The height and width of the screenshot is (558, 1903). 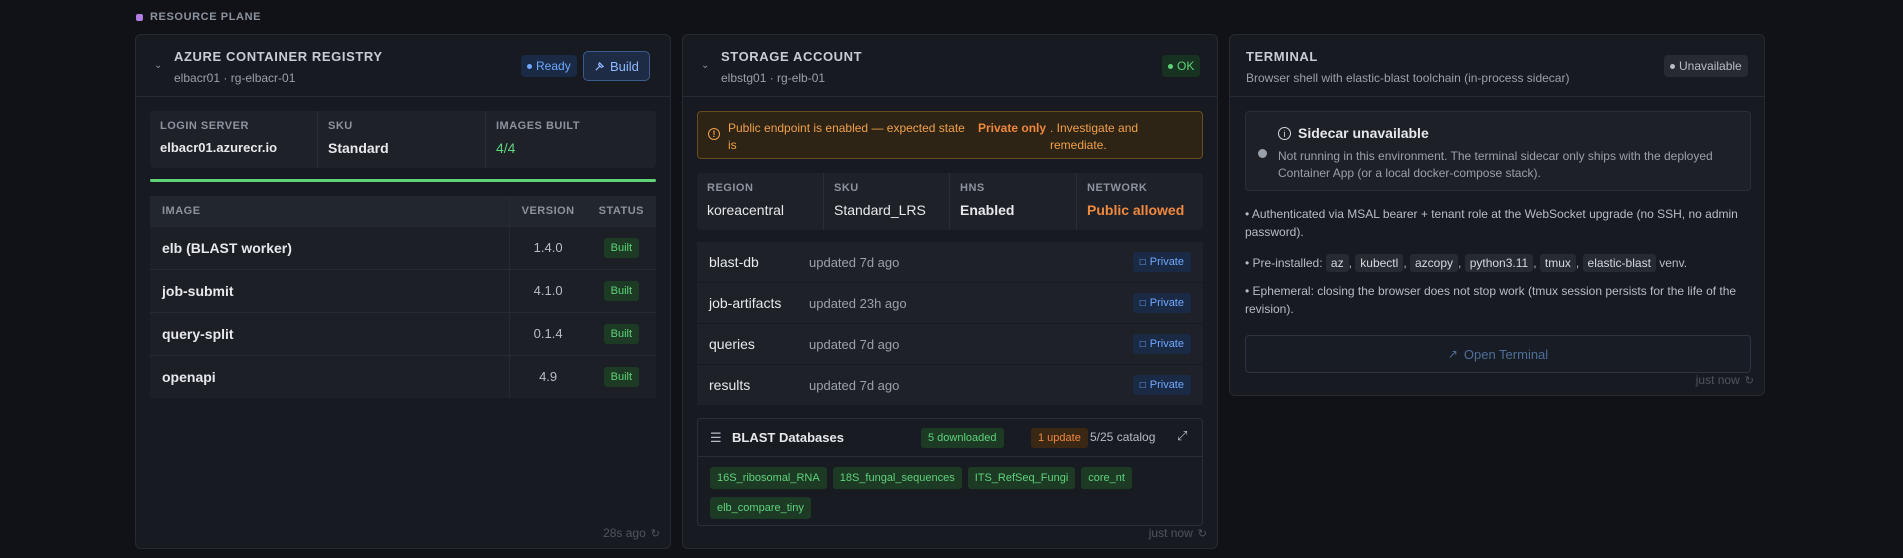 I want to click on build-label: Build, so click(x=624, y=66).